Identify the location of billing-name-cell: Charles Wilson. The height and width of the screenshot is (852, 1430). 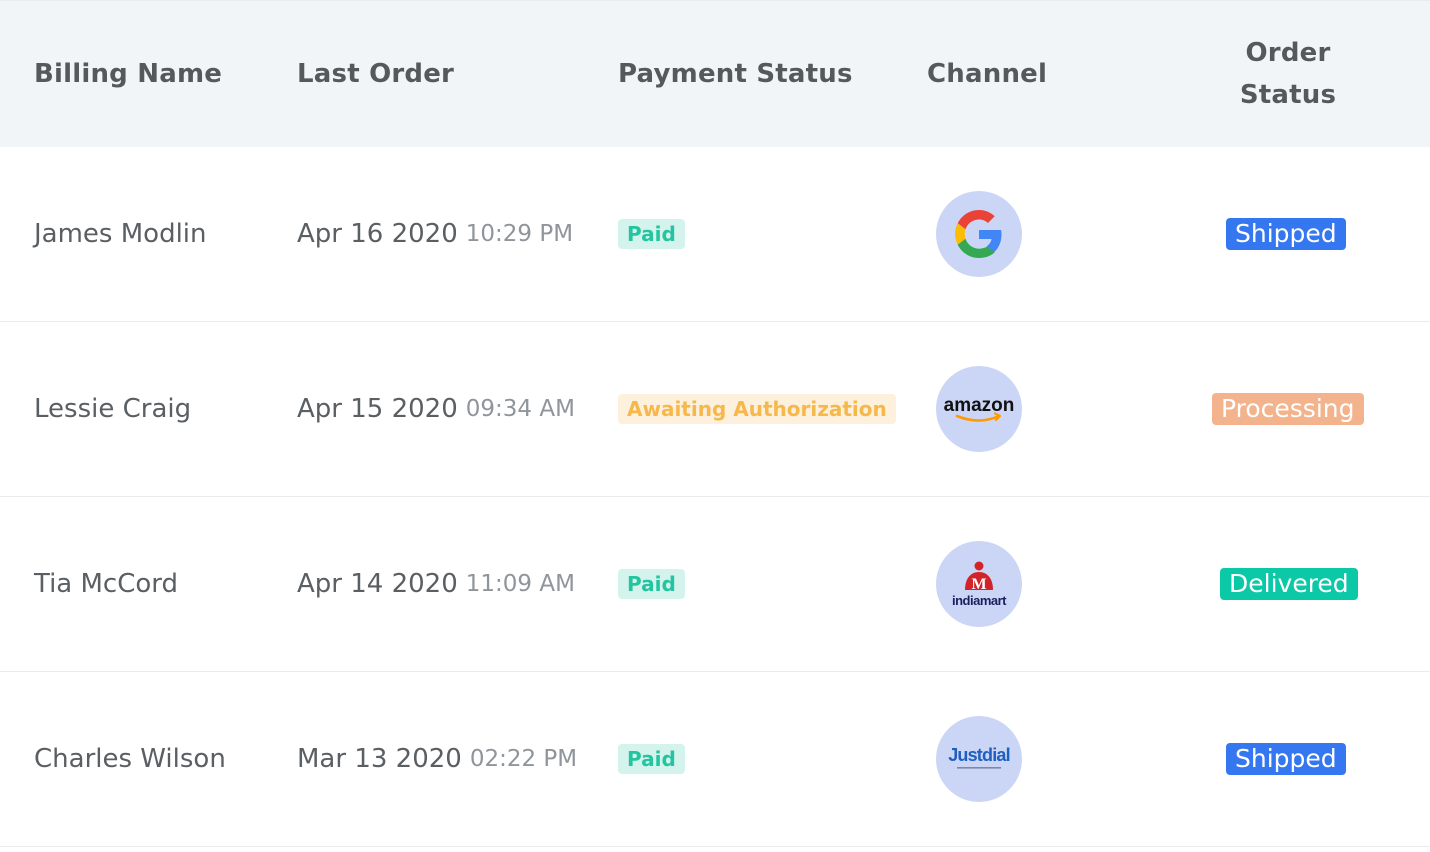
(130, 759).